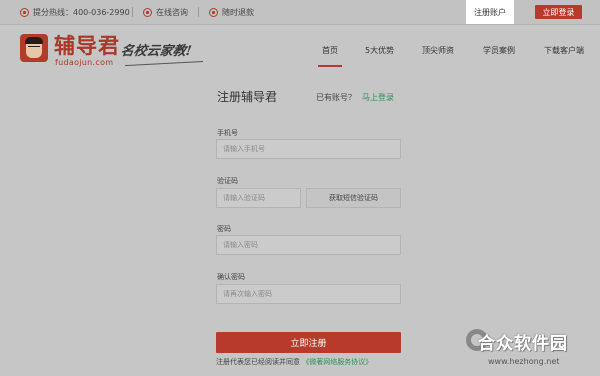 Image resolution: width=600 pixels, height=376 pixels. I want to click on slogan-underline, so click(164, 63).